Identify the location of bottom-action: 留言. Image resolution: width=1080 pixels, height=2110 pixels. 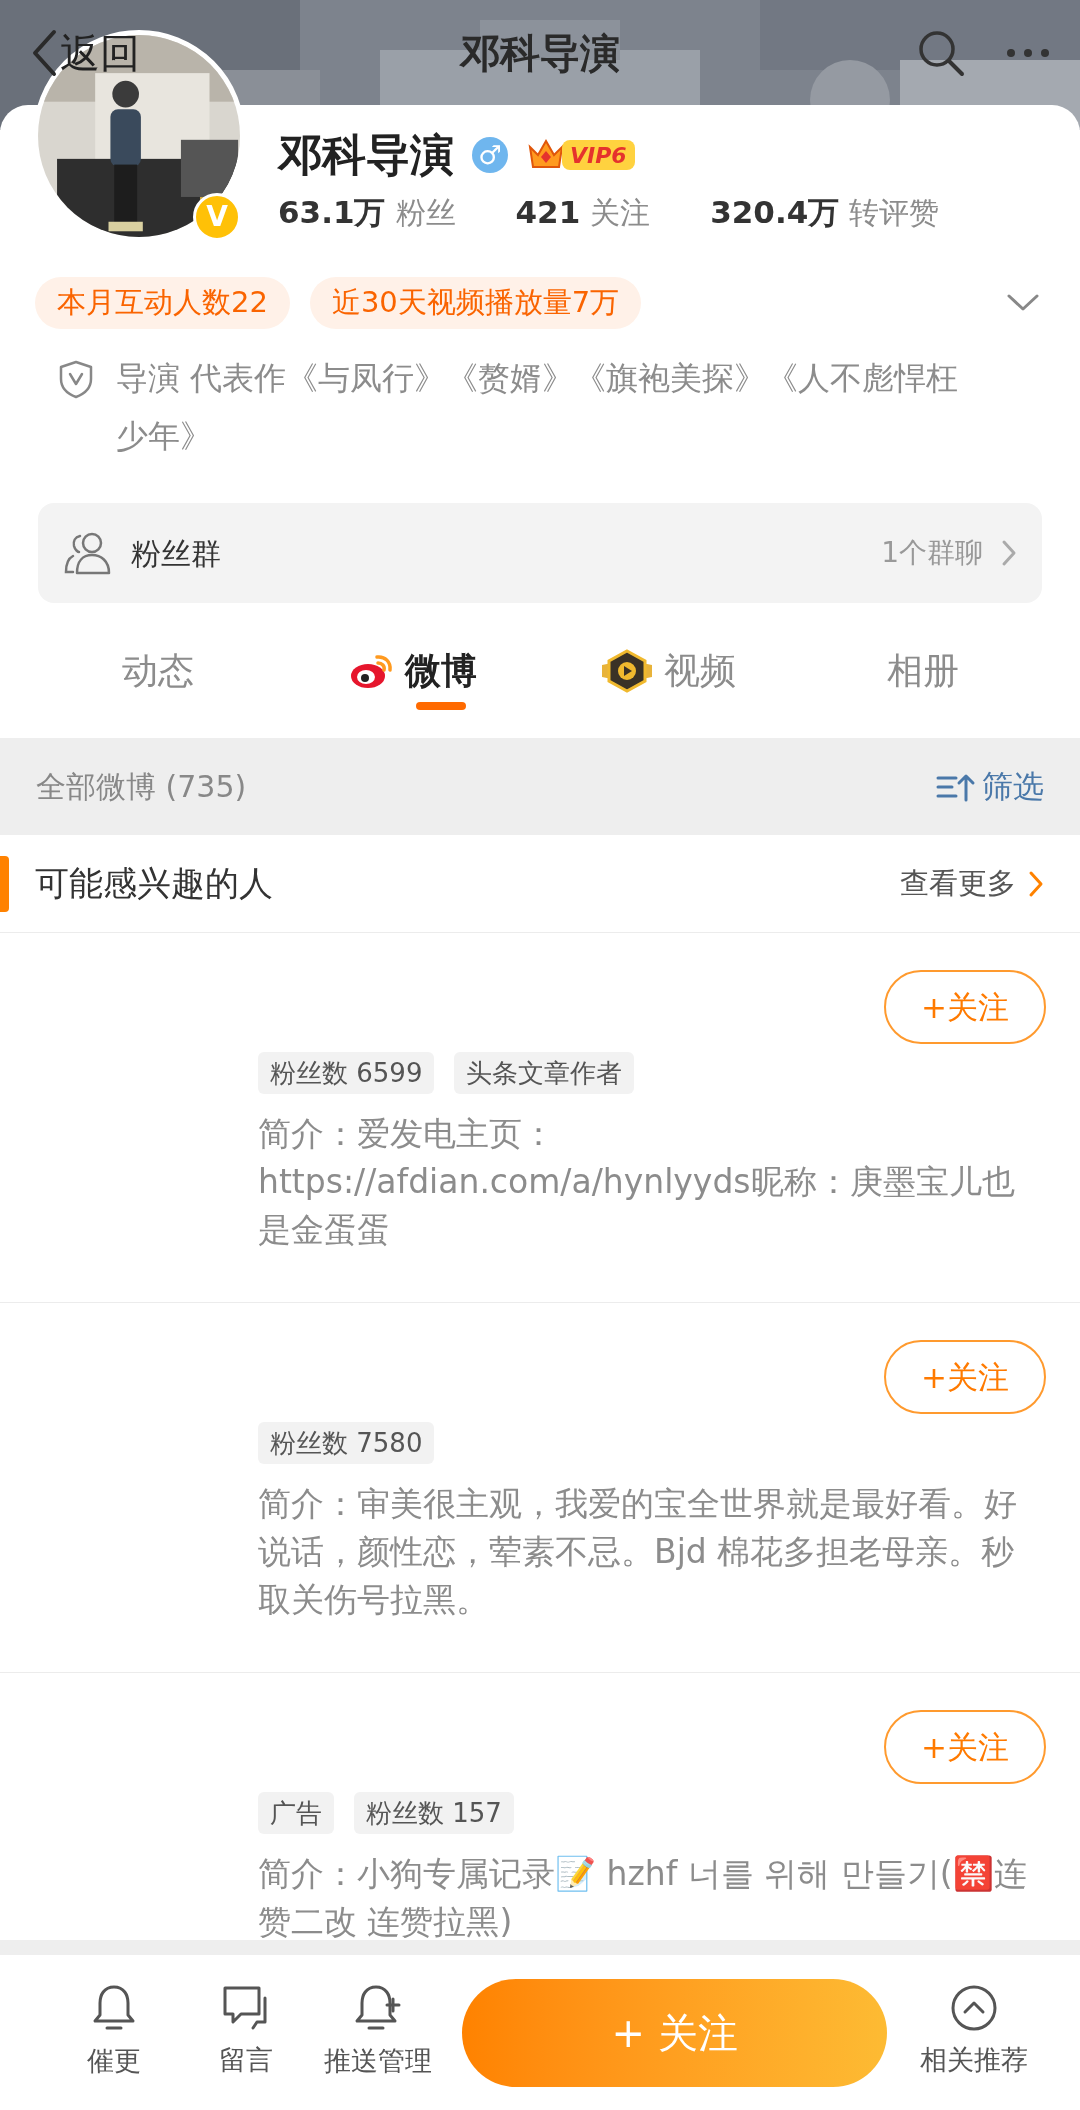
(246, 2032).